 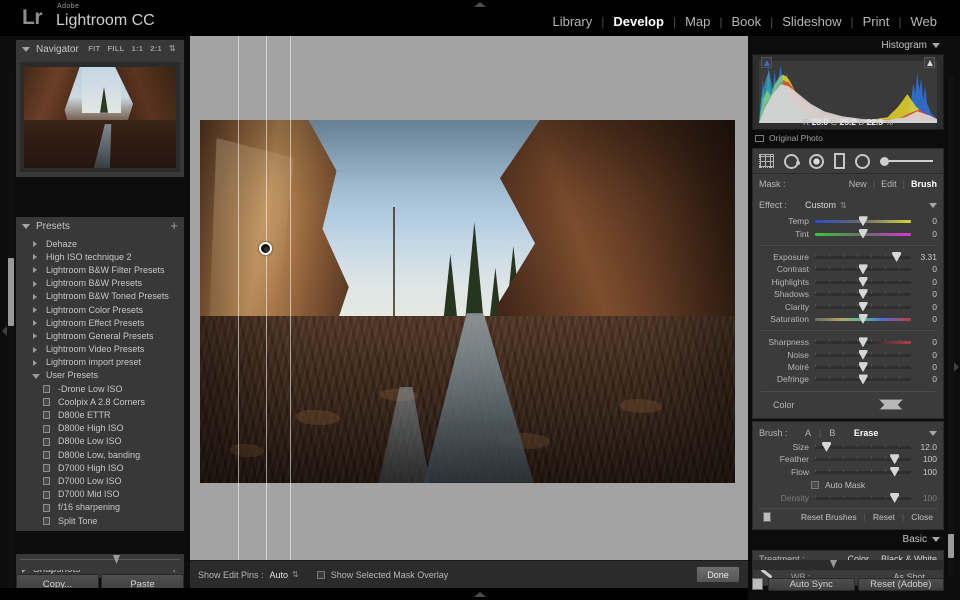 What do you see at coordinates (100, 507) in the screenshot?
I see `list-item: f/16 sharpening` at bounding box center [100, 507].